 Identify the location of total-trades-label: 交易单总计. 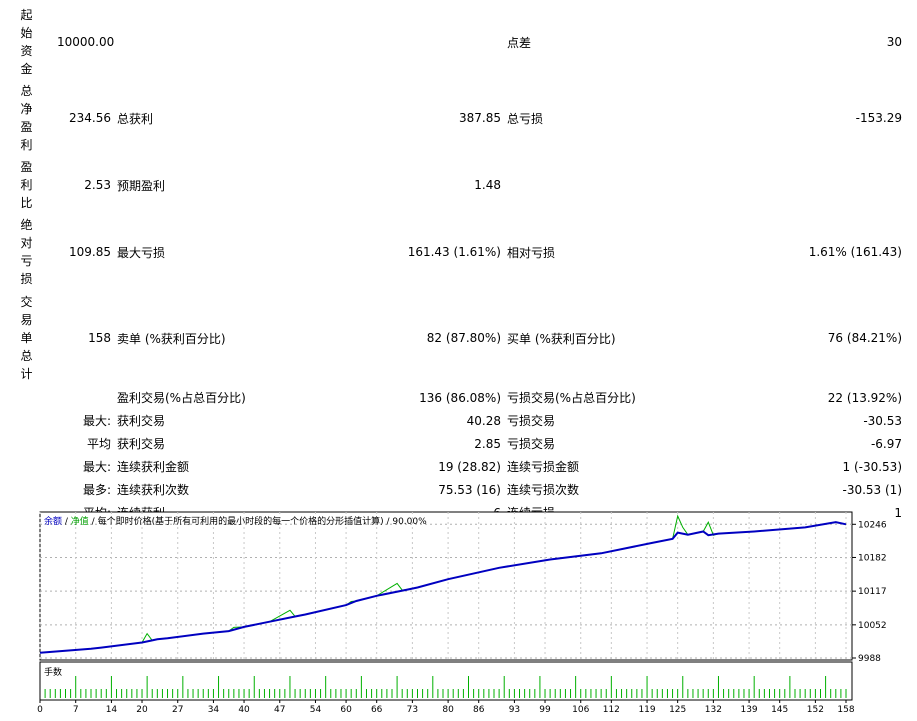
(26, 338).